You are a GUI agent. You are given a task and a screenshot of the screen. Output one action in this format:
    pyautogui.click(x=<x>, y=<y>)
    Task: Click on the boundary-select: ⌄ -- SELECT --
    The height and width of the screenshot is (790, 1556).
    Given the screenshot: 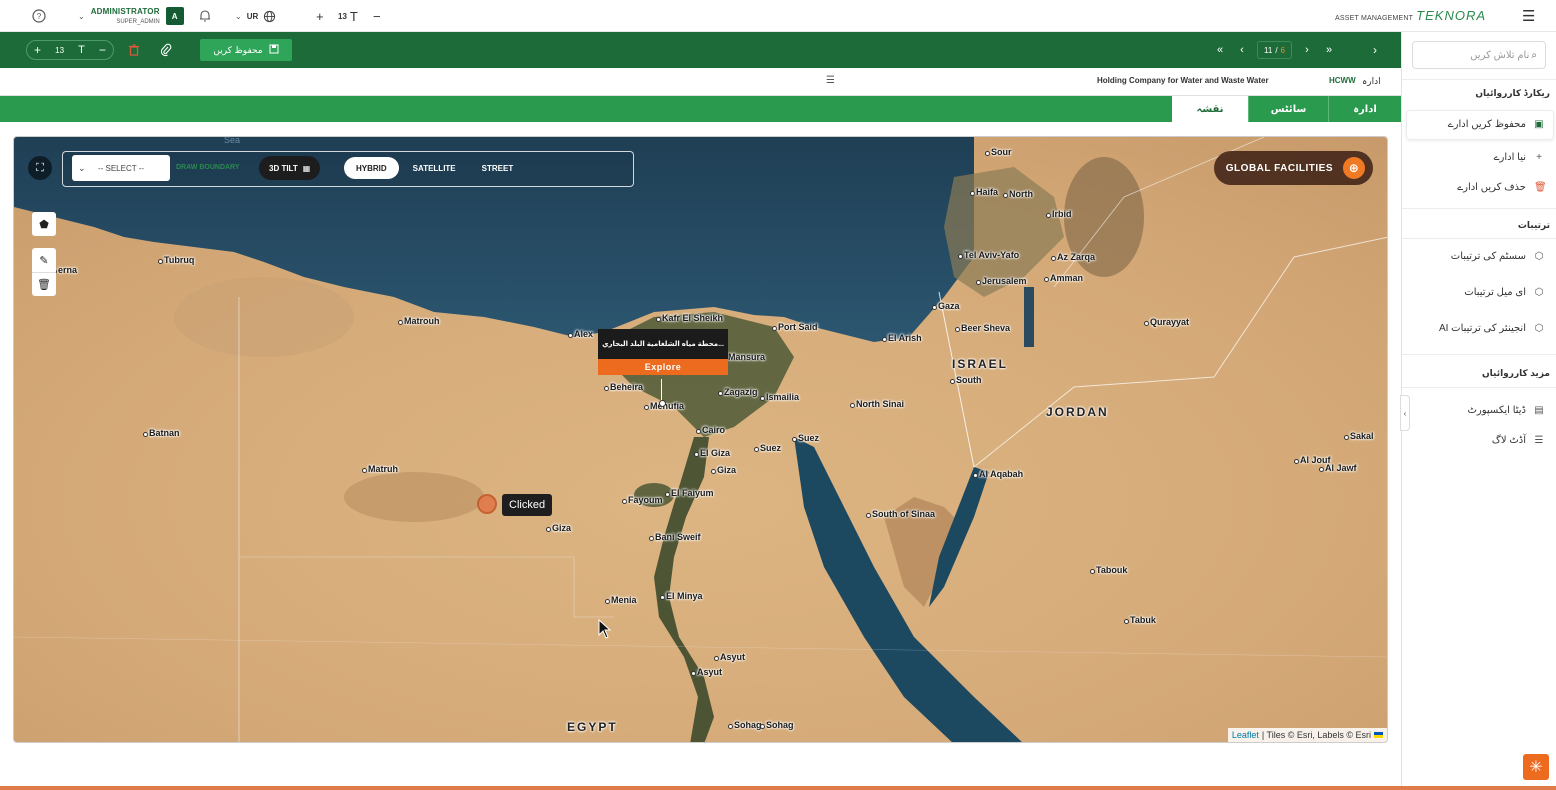 What is the action you would take?
    pyautogui.click(x=121, y=168)
    